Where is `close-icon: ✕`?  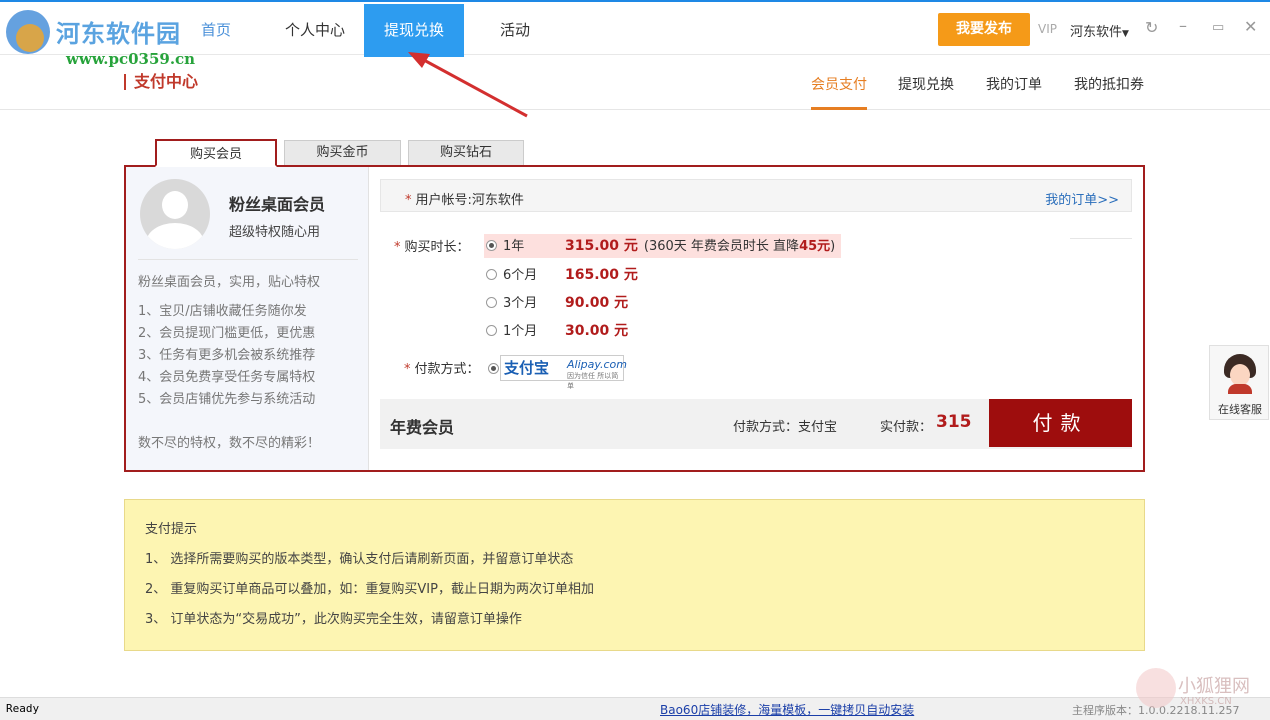 close-icon: ✕ is located at coordinates (1250, 26).